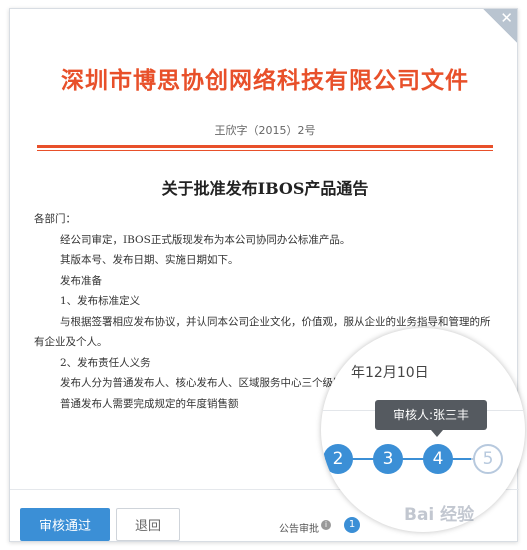 The width and height of the screenshot is (527, 550). What do you see at coordinates (81, 280) in the screenshot?
I see `text-line: 发布准备` at bounding box center [81, 280].